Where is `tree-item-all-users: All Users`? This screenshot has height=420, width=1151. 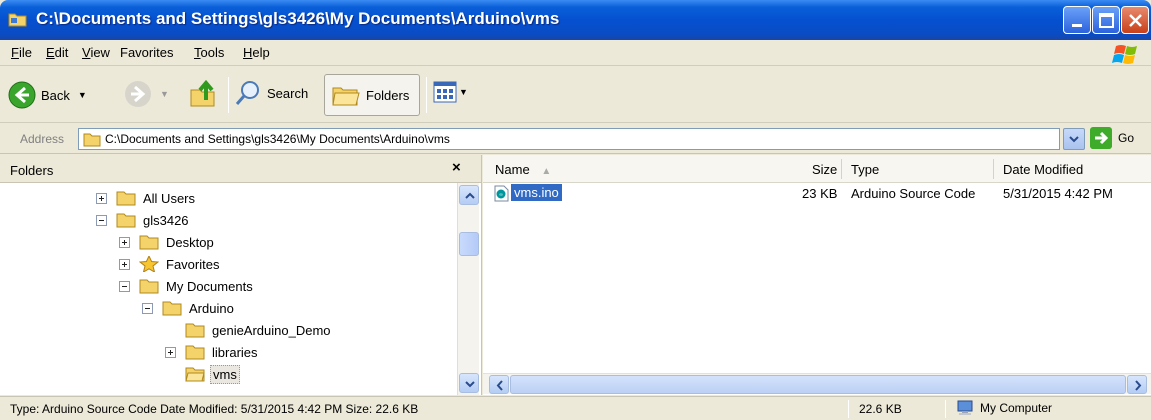 tree-item-all-users: All Users is located at coordinates (146, 198).